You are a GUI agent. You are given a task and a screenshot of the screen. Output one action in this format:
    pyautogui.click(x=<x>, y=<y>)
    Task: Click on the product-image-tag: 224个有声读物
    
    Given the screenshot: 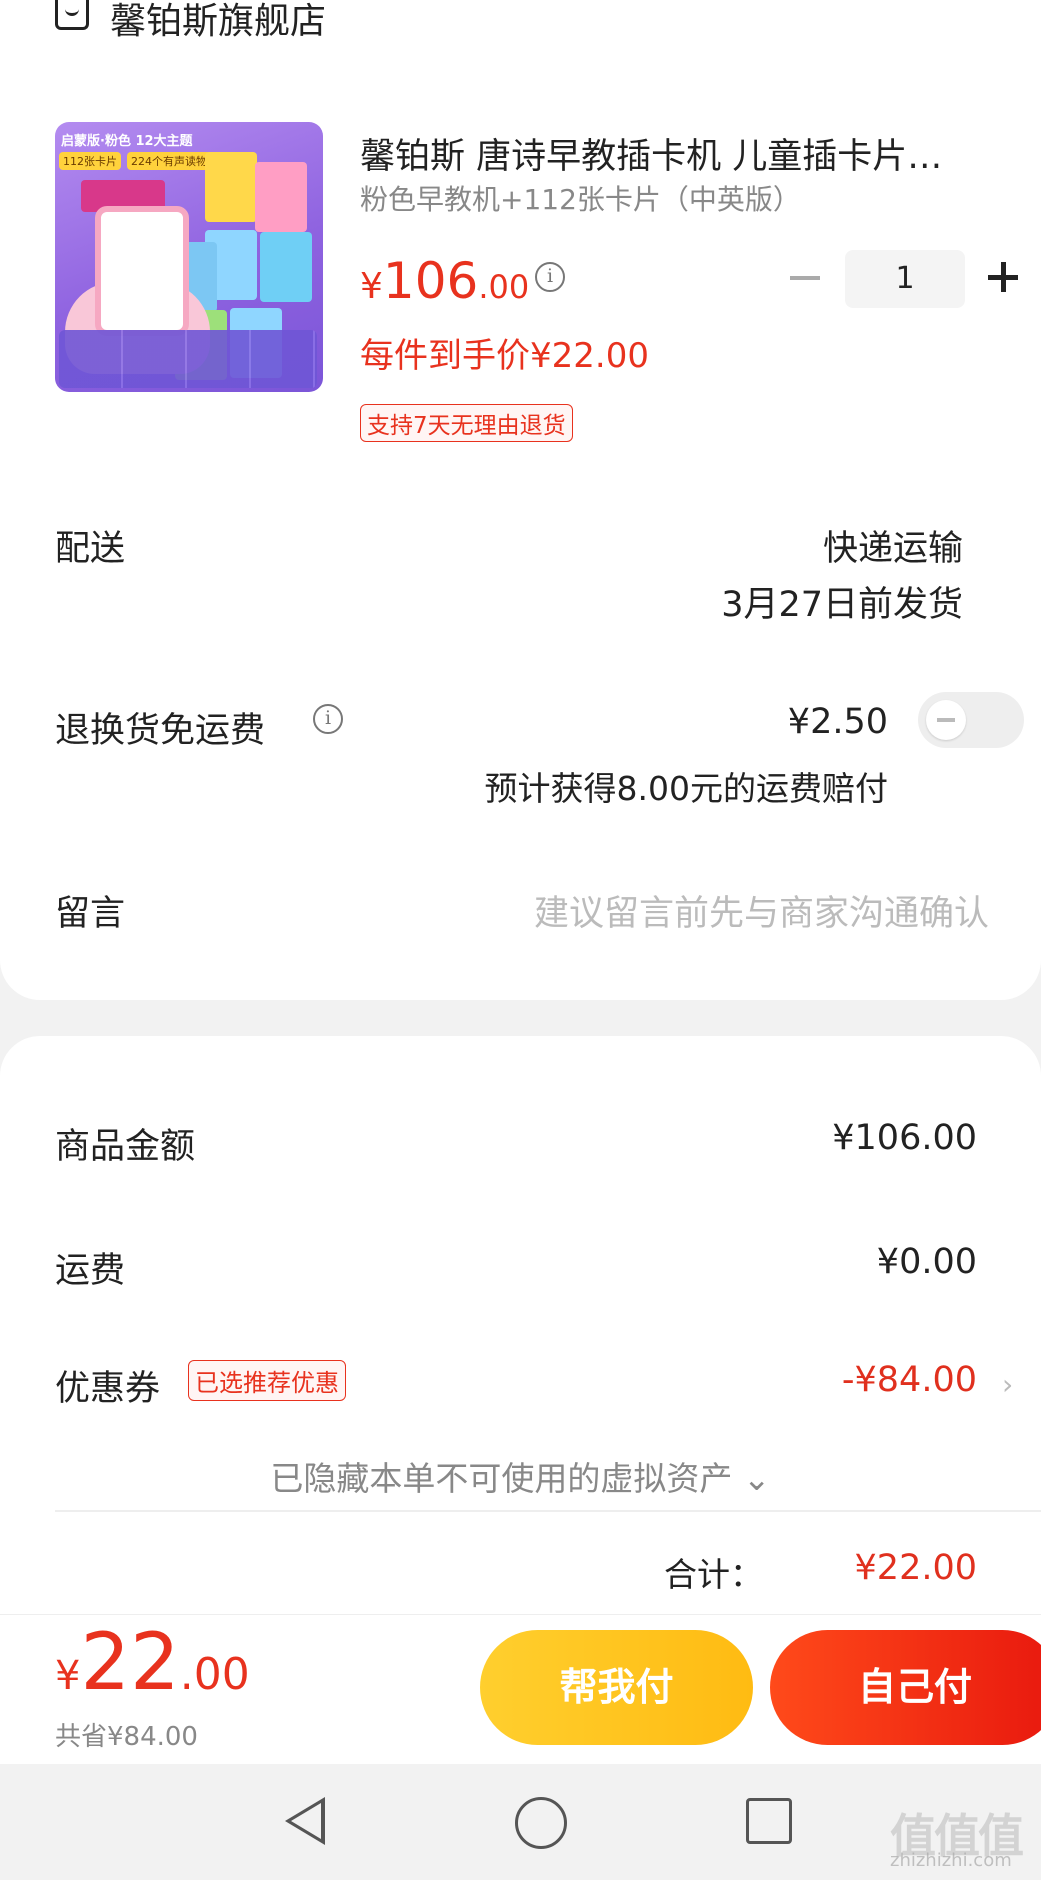 What is the action you would take?
    pyautogui.click(x=169, y=161)
    